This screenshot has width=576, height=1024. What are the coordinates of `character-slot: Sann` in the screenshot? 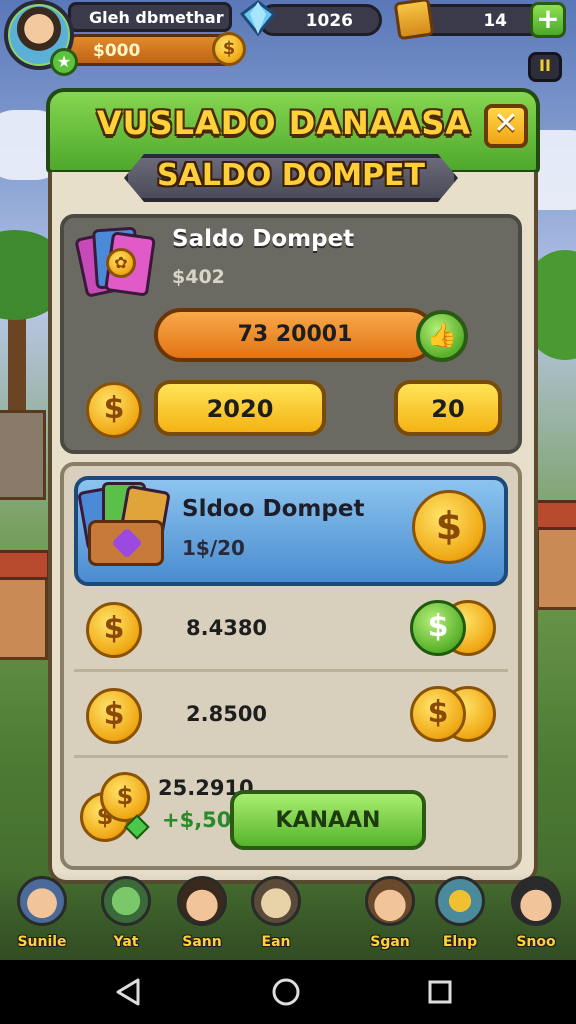 It's located at (202, 916).